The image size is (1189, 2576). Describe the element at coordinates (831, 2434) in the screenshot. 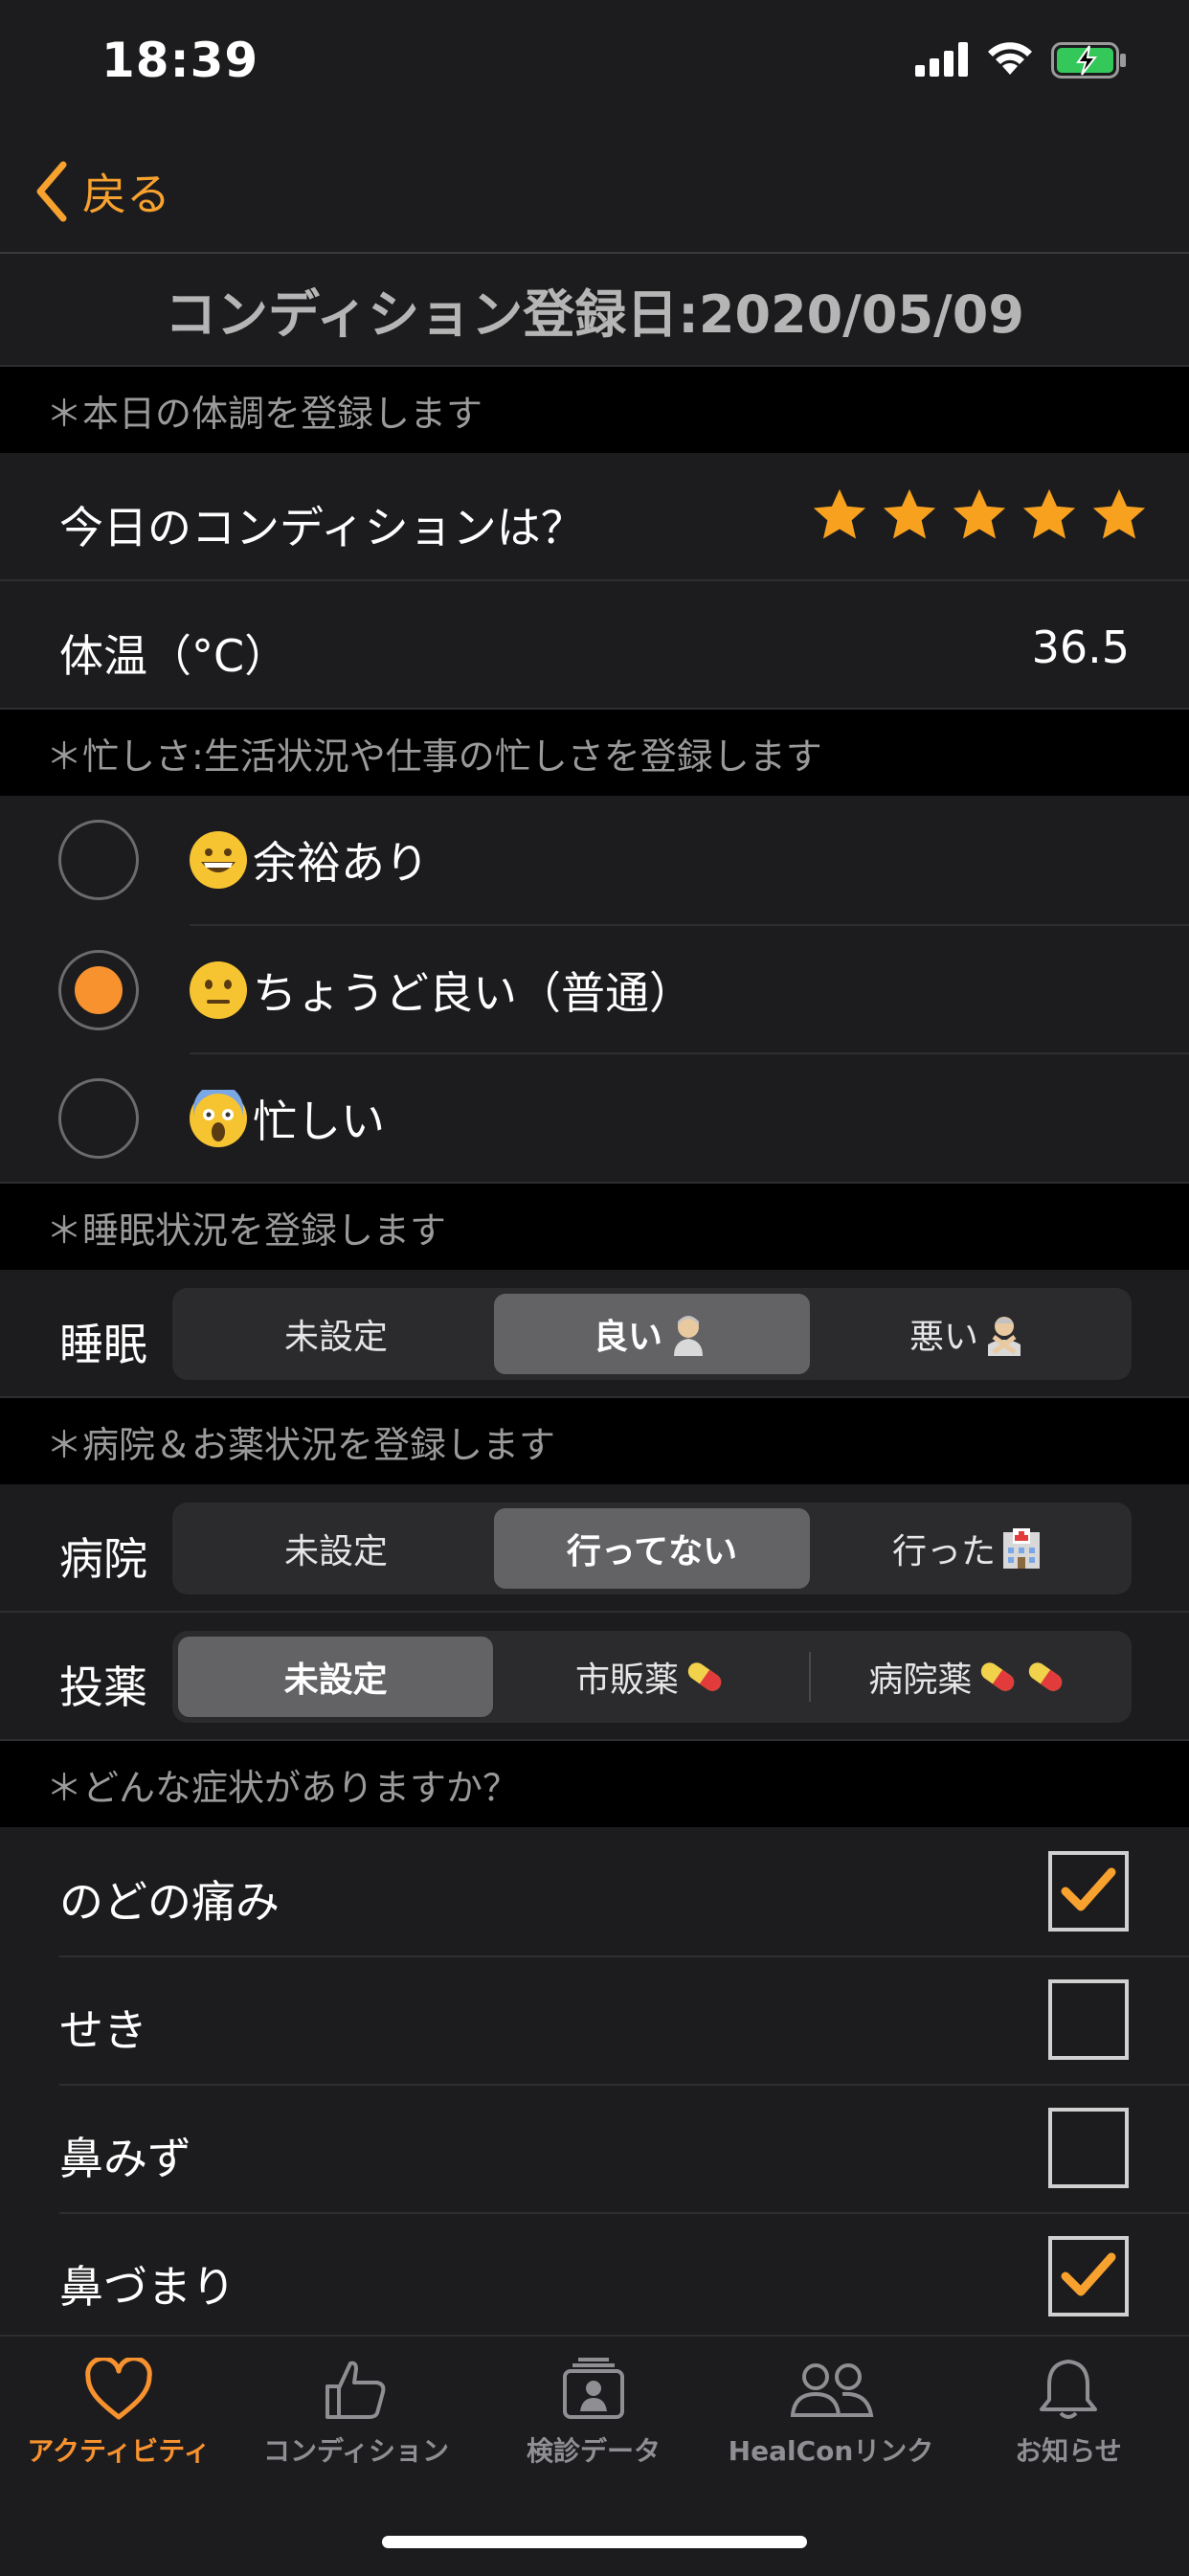

I see `tab-healcon-link: HealConリンク` at that location.